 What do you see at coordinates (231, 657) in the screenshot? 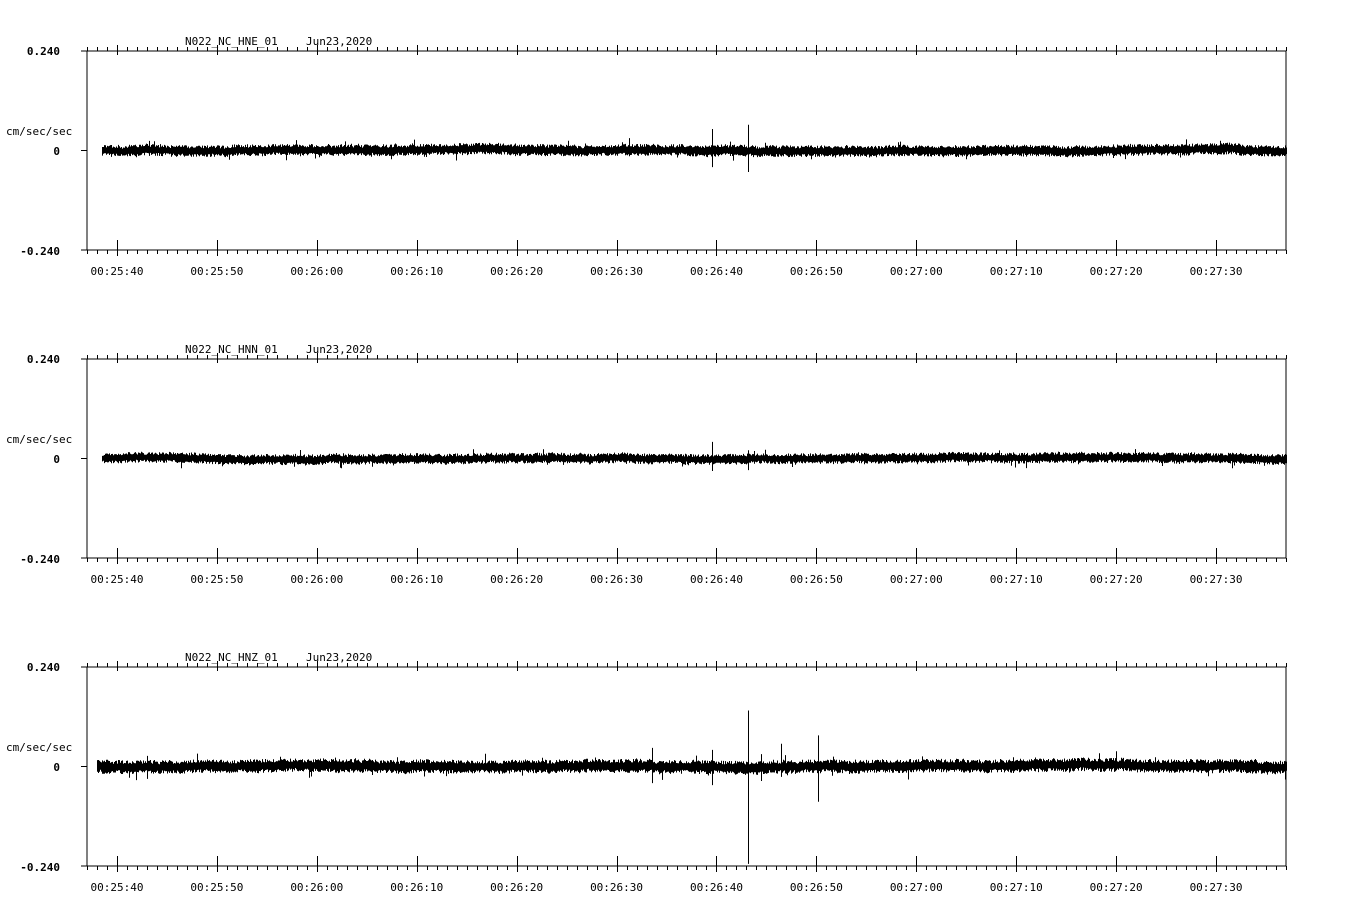
I see `chart-title: N022_NC_HNZ_01` at bounding box center [231, 657].